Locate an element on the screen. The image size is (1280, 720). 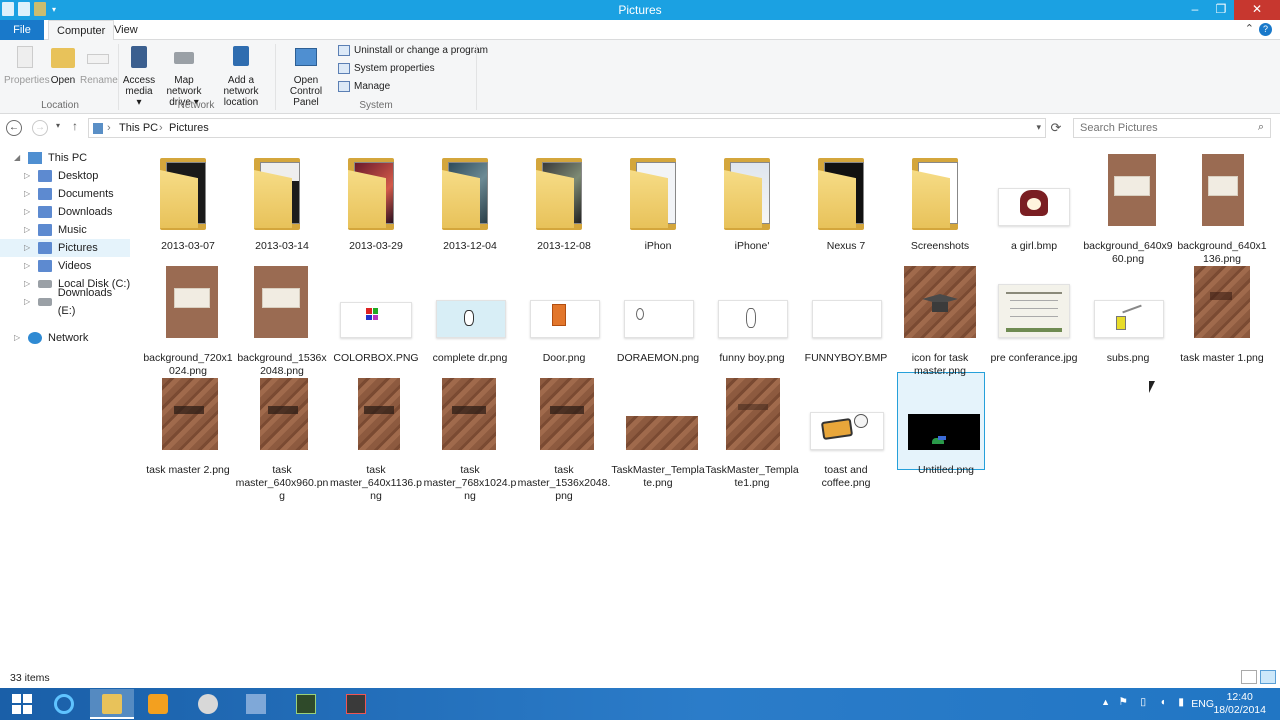
recent-locations-icon: ▾ is located at coordinates (58, 125).